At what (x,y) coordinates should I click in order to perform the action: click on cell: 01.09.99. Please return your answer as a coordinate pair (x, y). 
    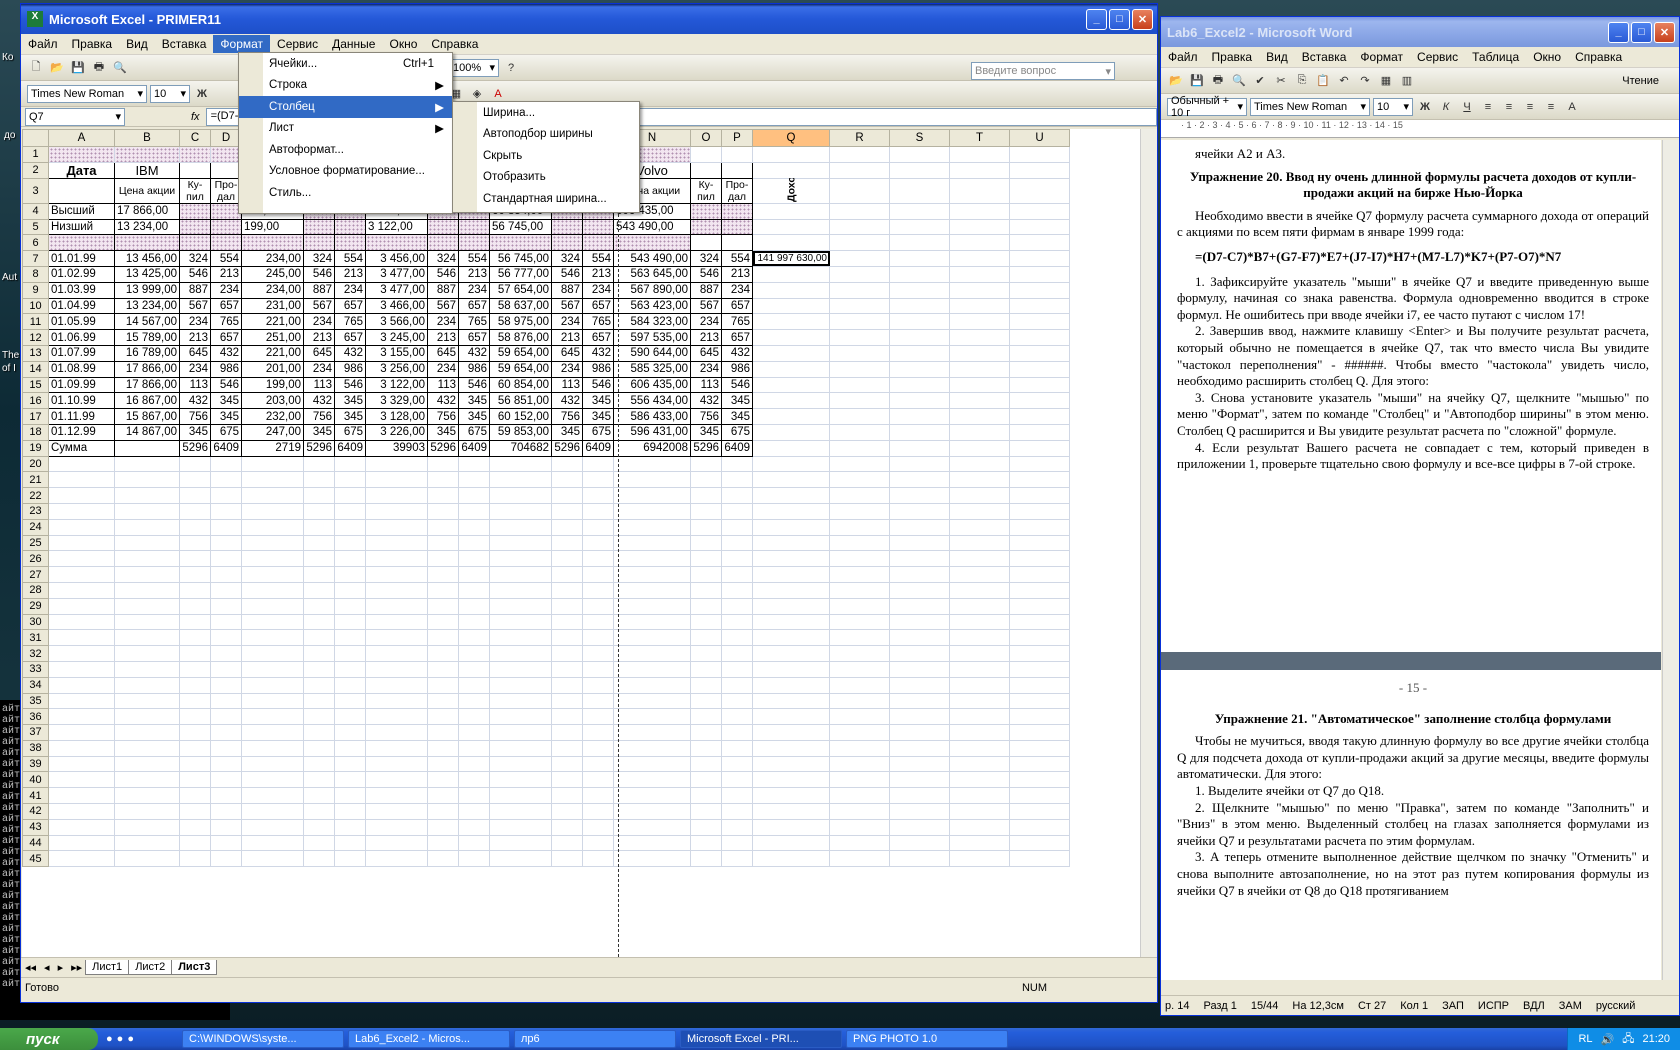
    Looking at the image, I should click on (81, 385).